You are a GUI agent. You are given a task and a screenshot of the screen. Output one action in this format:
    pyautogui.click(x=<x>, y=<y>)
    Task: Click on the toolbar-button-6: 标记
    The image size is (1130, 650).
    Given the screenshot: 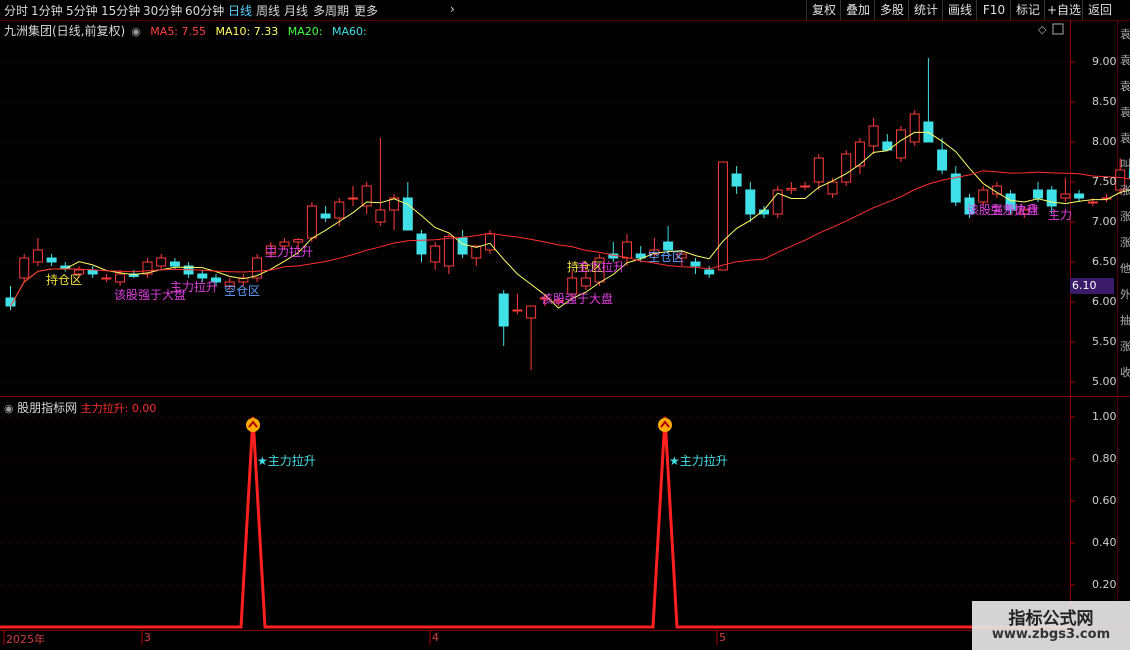 What is the action you would take?
    pyautogui.click(x=1027, y=10)
    